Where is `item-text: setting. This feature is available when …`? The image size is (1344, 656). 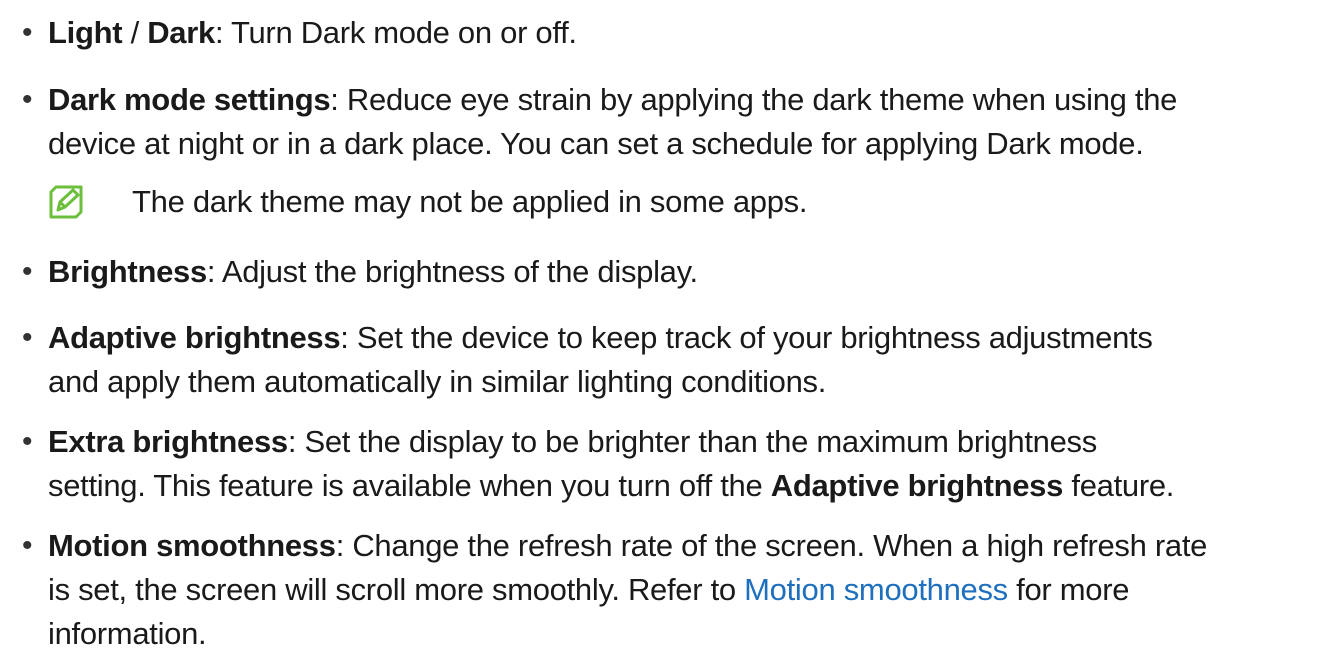
item-text: setting. This feature is available when … is located at coordinates (409, 485).